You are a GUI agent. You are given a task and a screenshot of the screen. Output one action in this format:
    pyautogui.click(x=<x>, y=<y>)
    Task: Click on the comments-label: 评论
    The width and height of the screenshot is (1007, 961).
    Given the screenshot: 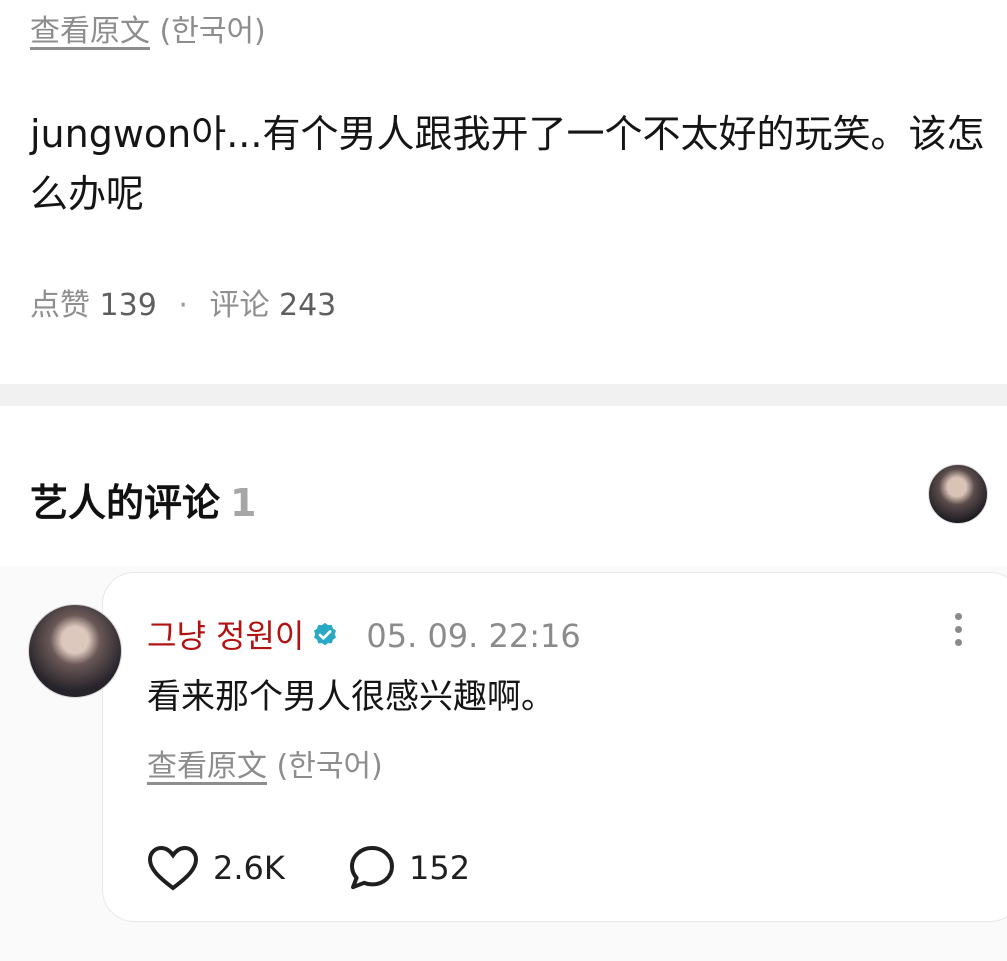 What is the action you would take?
    pyautogui.click(x=239, y=305)
    